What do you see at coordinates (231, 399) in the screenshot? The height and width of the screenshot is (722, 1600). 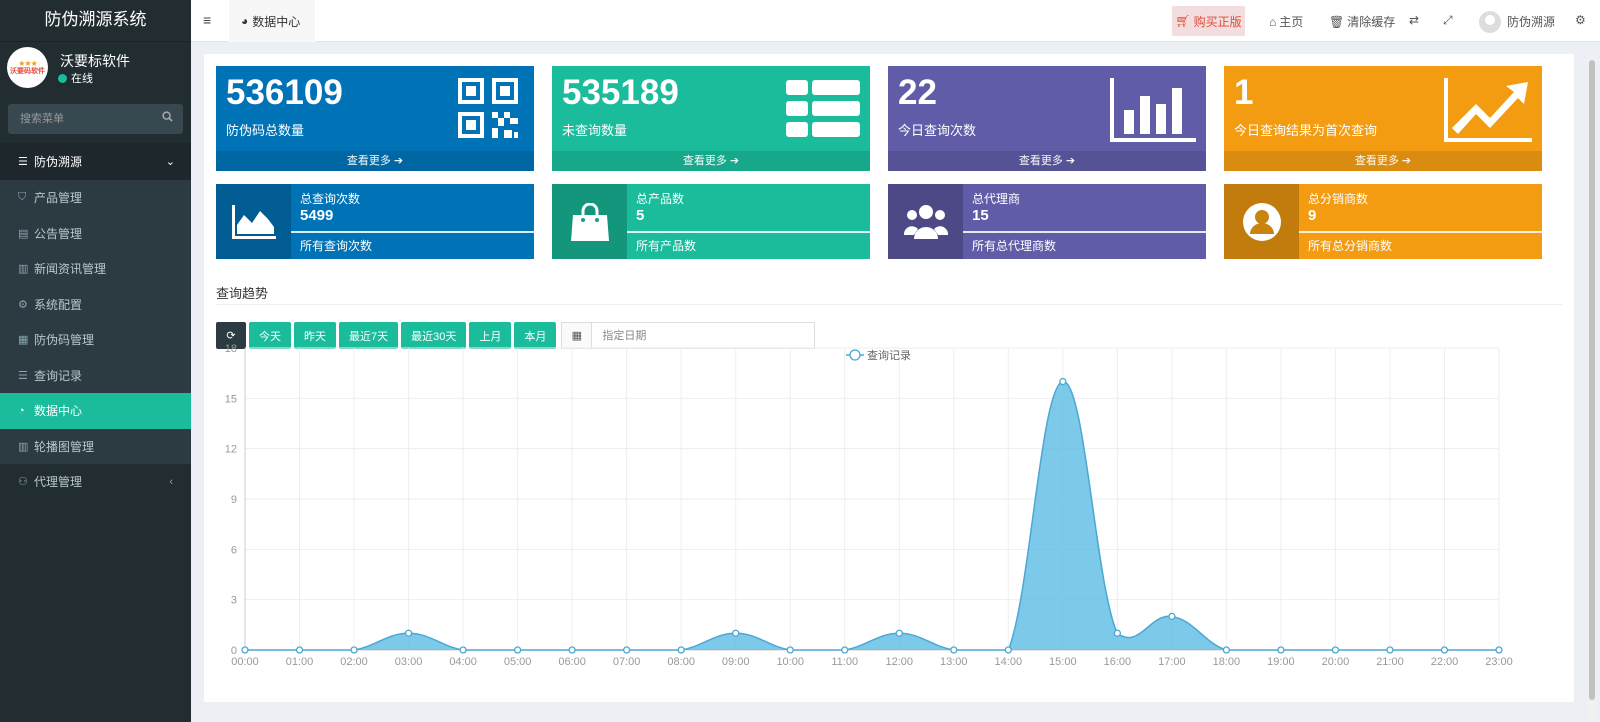 I see `y-tick-label: 15` at bounding box center [231, 399].